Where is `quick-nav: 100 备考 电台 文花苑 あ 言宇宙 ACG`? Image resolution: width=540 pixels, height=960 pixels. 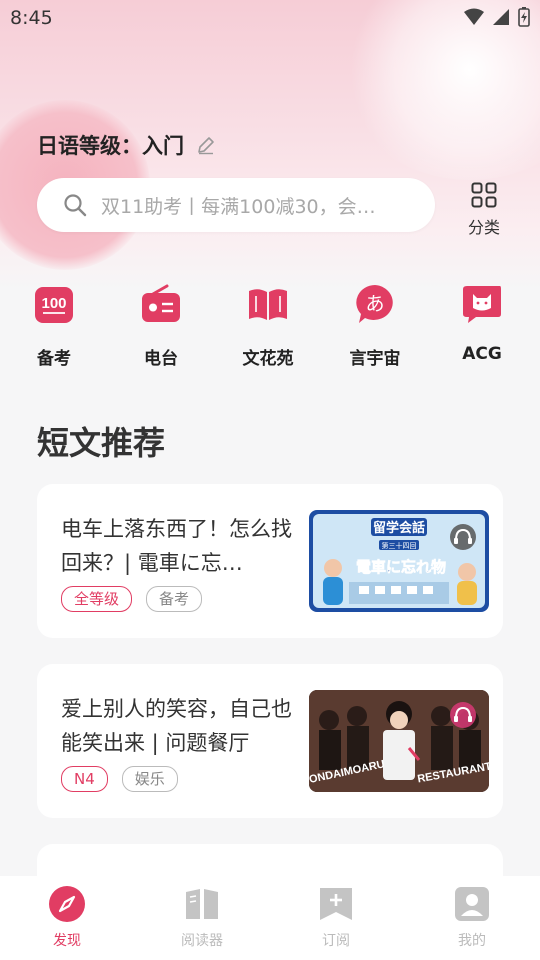
quick-nav: 100 备考 电台 文花苑 あ 言宇宙 ACG is located at coordinates (270, 329).